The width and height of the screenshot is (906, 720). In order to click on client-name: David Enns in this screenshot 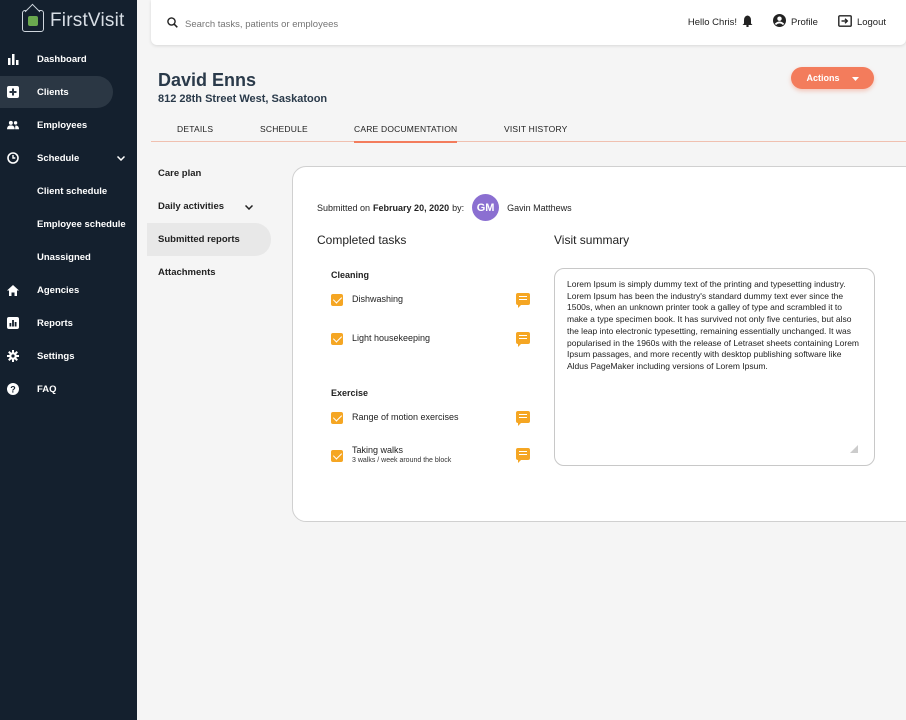, I will do `click(207, 80)`.